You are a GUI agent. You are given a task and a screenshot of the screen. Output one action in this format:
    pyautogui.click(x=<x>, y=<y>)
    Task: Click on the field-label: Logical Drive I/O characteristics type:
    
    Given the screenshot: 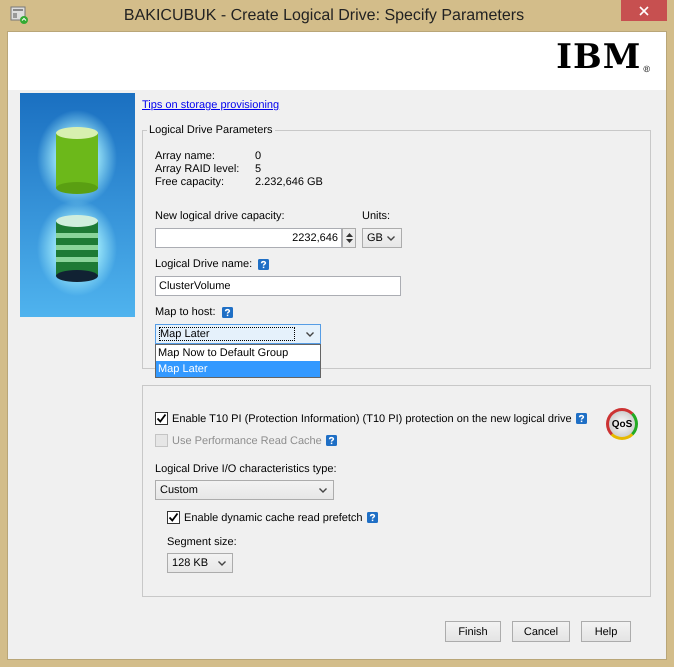 What is the action you would take?
    pyautogui.click(x=246, y=469)
    